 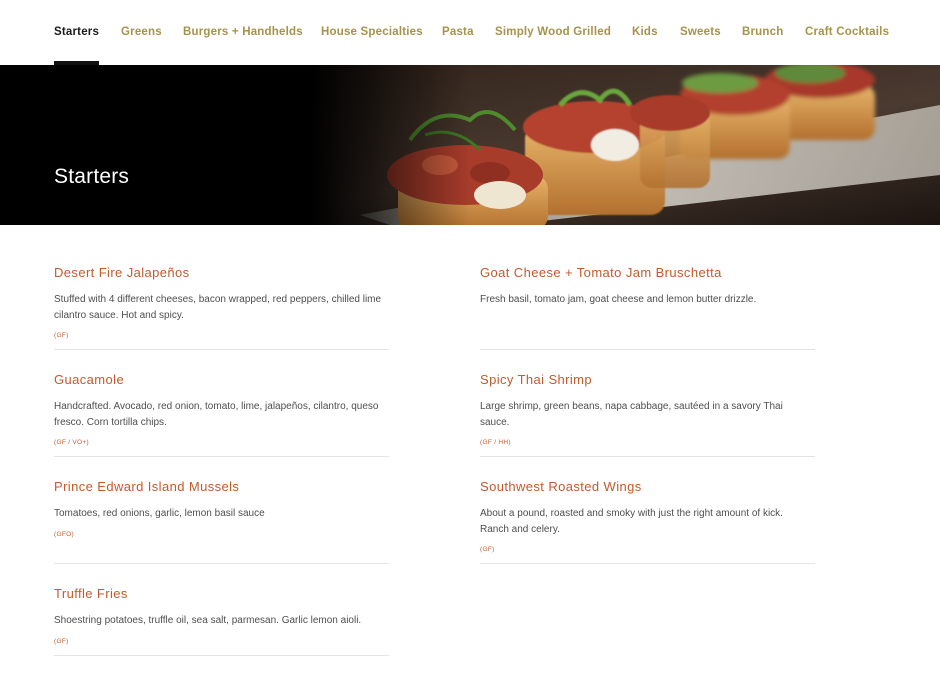 I want to click on nav-item-simply-wood-grilled: Simply Wood Grilled, so click(x=553, y=45).